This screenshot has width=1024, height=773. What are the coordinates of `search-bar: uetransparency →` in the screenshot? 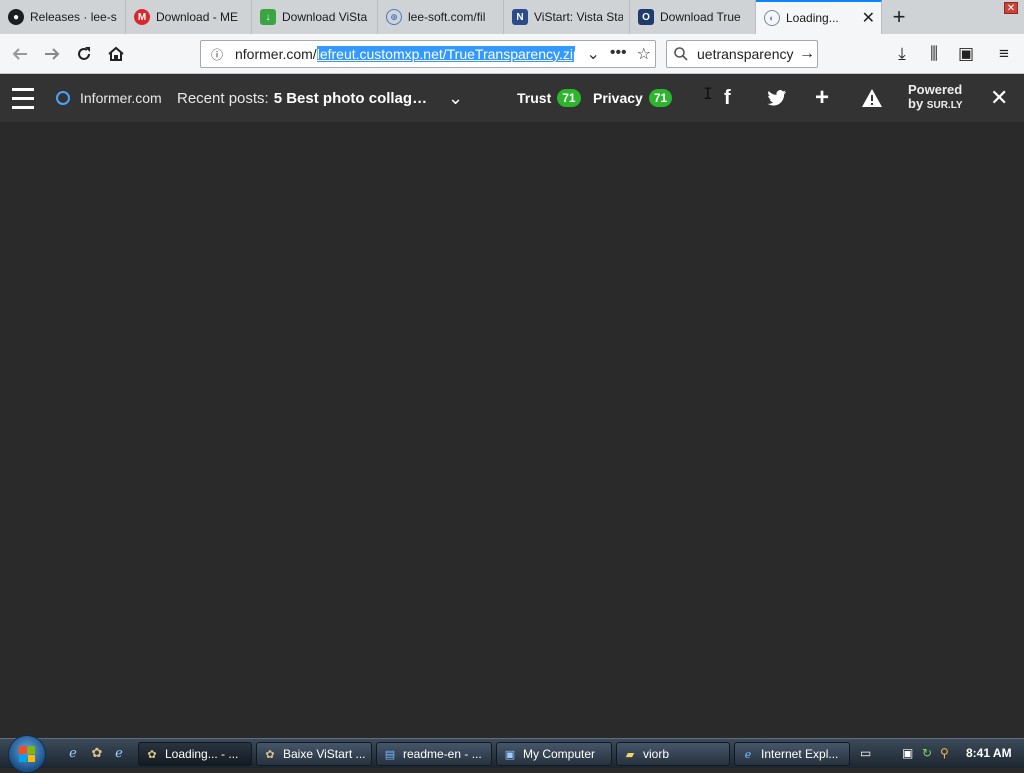 It's located at (742, 54).